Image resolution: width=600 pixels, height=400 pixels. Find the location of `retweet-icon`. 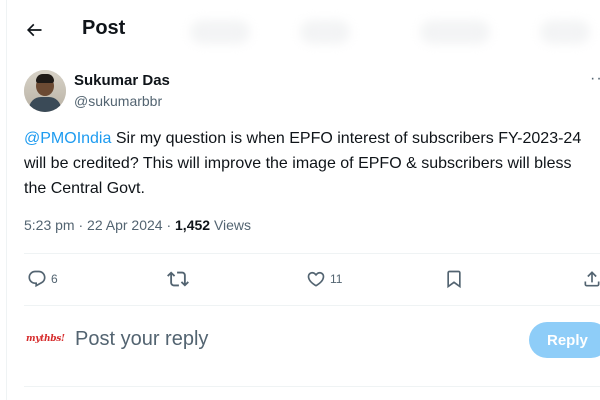

retweet-icon is located at coordinates (178, 279).